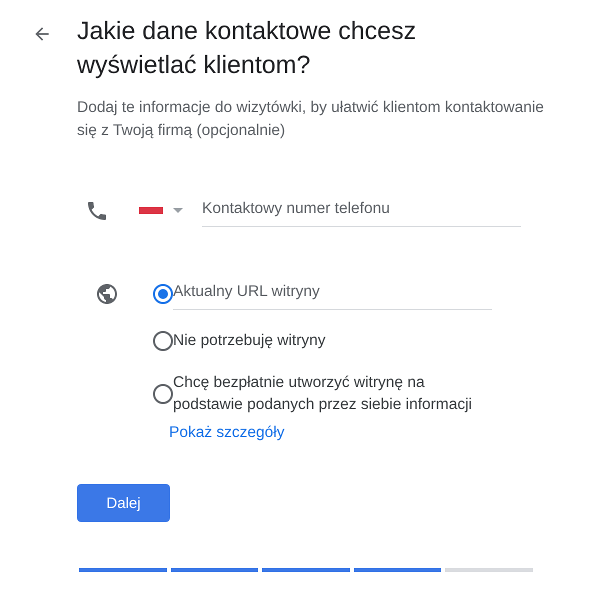 This screenshot has width=600, height=612. Describe the element at coordinates (332, 293) in the screenshot. I see `website-url-input-field: Aktualny URL witryny` at that location.